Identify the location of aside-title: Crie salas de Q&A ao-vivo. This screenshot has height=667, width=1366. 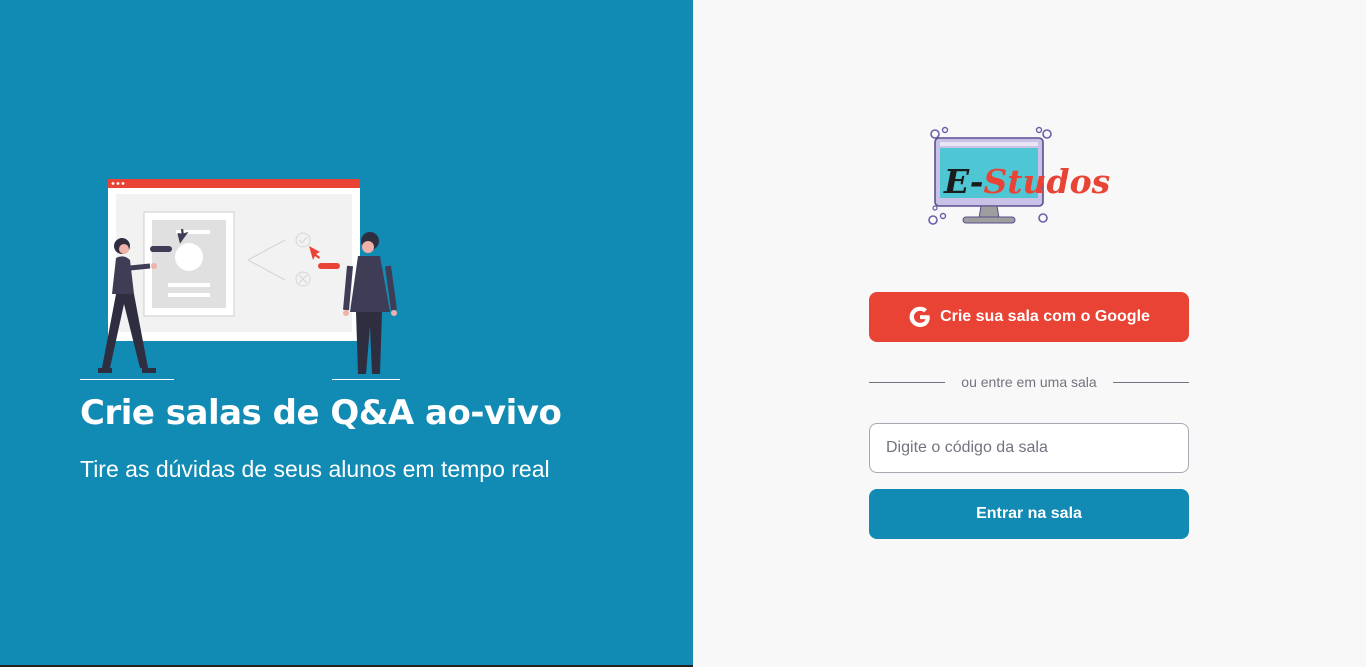
(321, 413).